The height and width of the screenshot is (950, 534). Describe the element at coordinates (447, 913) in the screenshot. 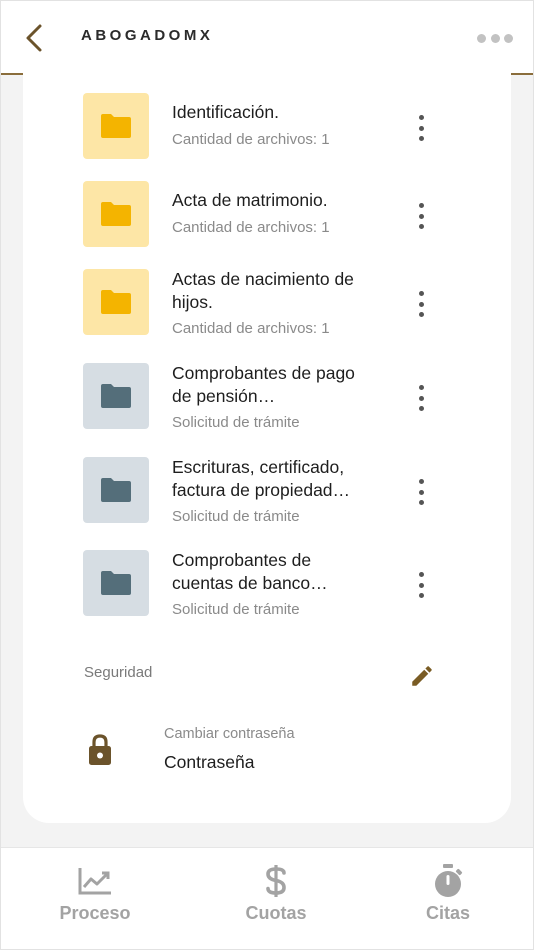

I see `nav-label: Citas` at that location.